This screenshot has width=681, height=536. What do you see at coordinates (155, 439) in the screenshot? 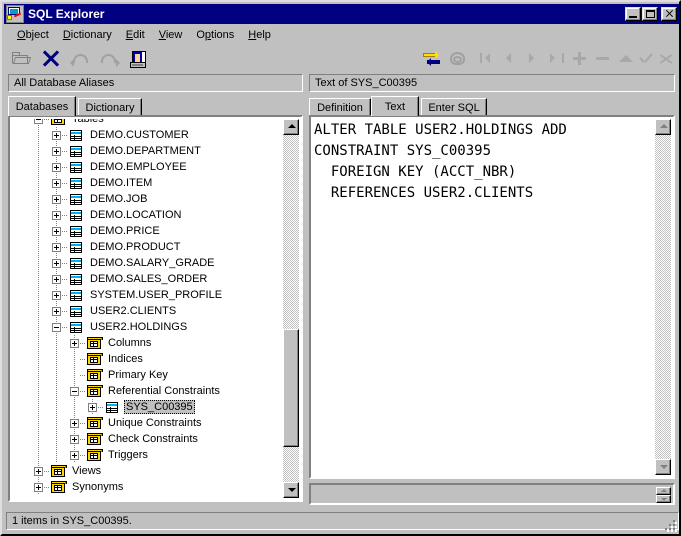
I see `tree-item: Check Constraints` at bounding box center [155, 439].